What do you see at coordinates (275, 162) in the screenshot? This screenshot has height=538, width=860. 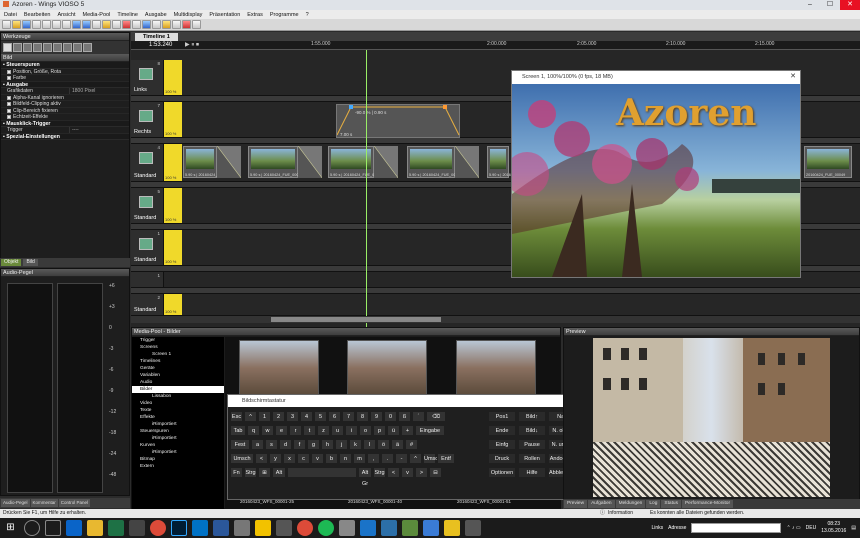 I see `clip: 5.90 s | 20160424_FUE_00011` at bounding box center [275, 162].